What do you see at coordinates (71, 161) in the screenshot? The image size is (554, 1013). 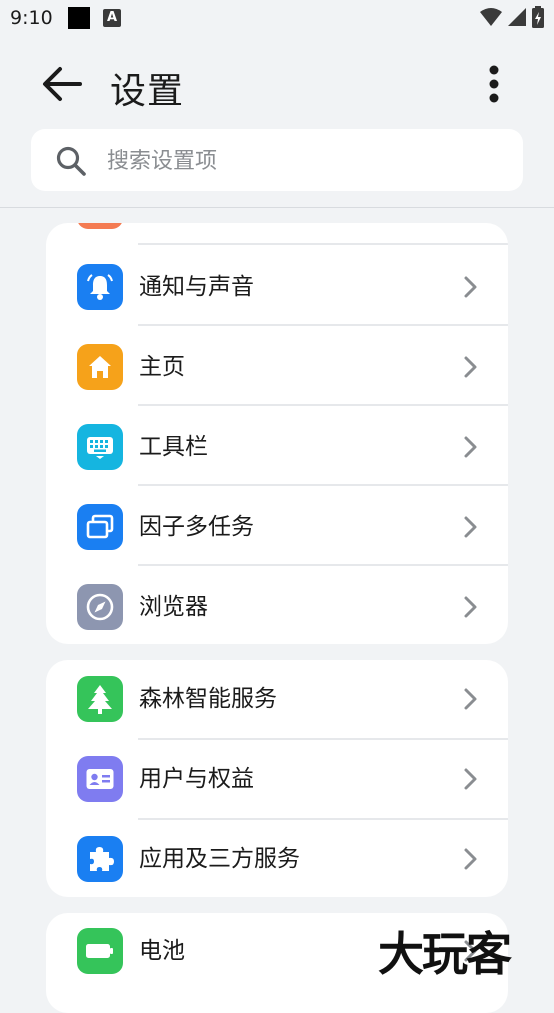 I see `search-icon` at bounding box center [71, 161].